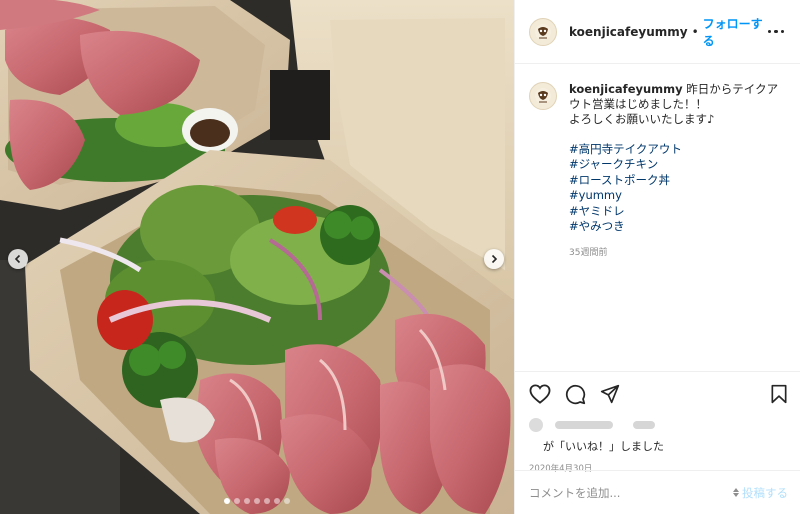 The image size is (800, 514). I want to click on share-button, so click(610, 394).